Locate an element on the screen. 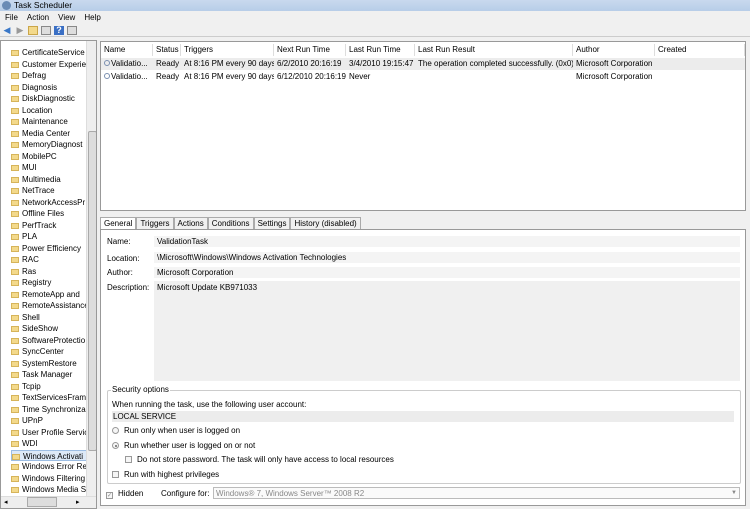 This screenshot has height=509, width=750. tree-item: SideShow is located at coordinates (50, 328).